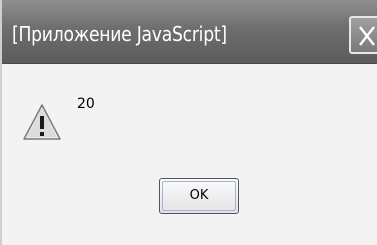 The width and height of the screenshot is (377, 245). I want to click on close-button, so click(363, 35).